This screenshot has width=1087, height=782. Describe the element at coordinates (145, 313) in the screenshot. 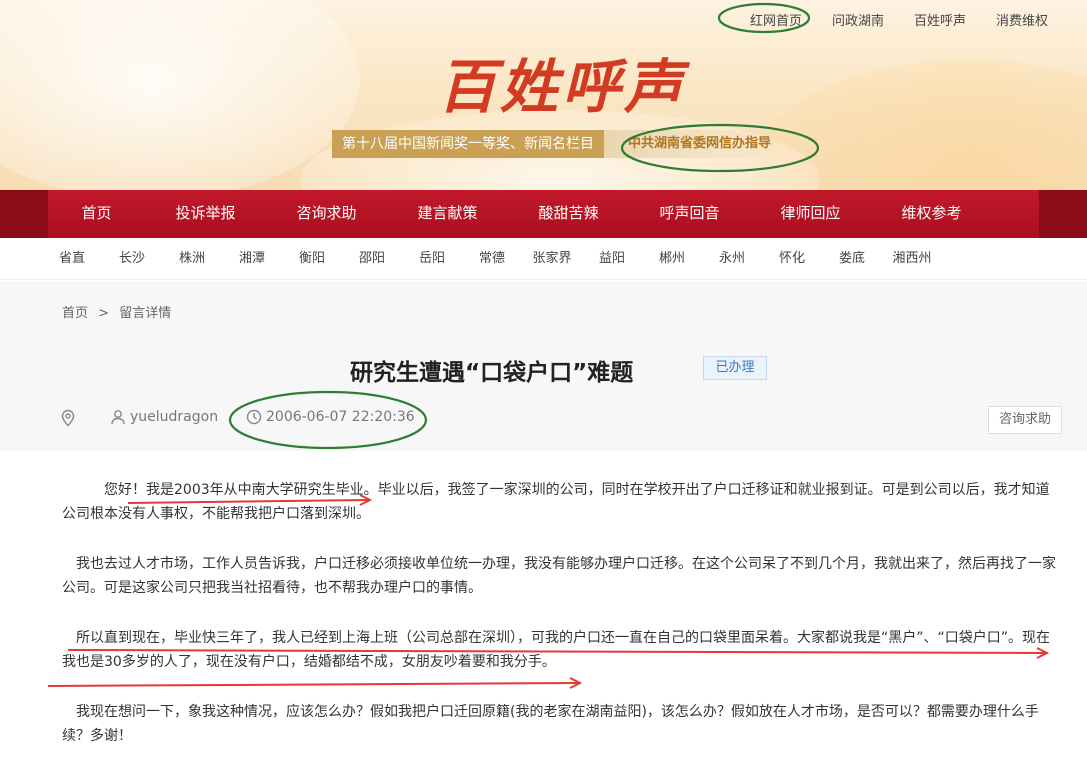

I see `breadcrumb-current: 留言详情` at that location.